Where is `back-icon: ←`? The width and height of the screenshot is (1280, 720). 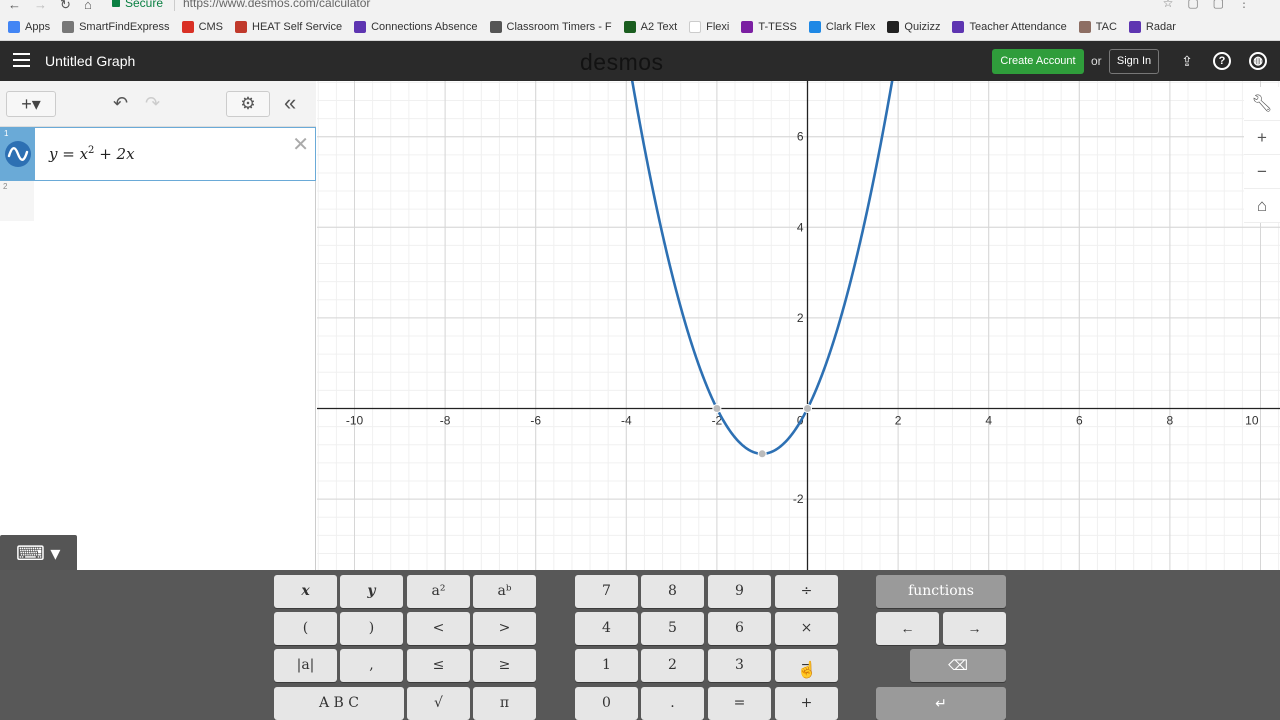
back-icon: ← is located at coordinates (14, 6).